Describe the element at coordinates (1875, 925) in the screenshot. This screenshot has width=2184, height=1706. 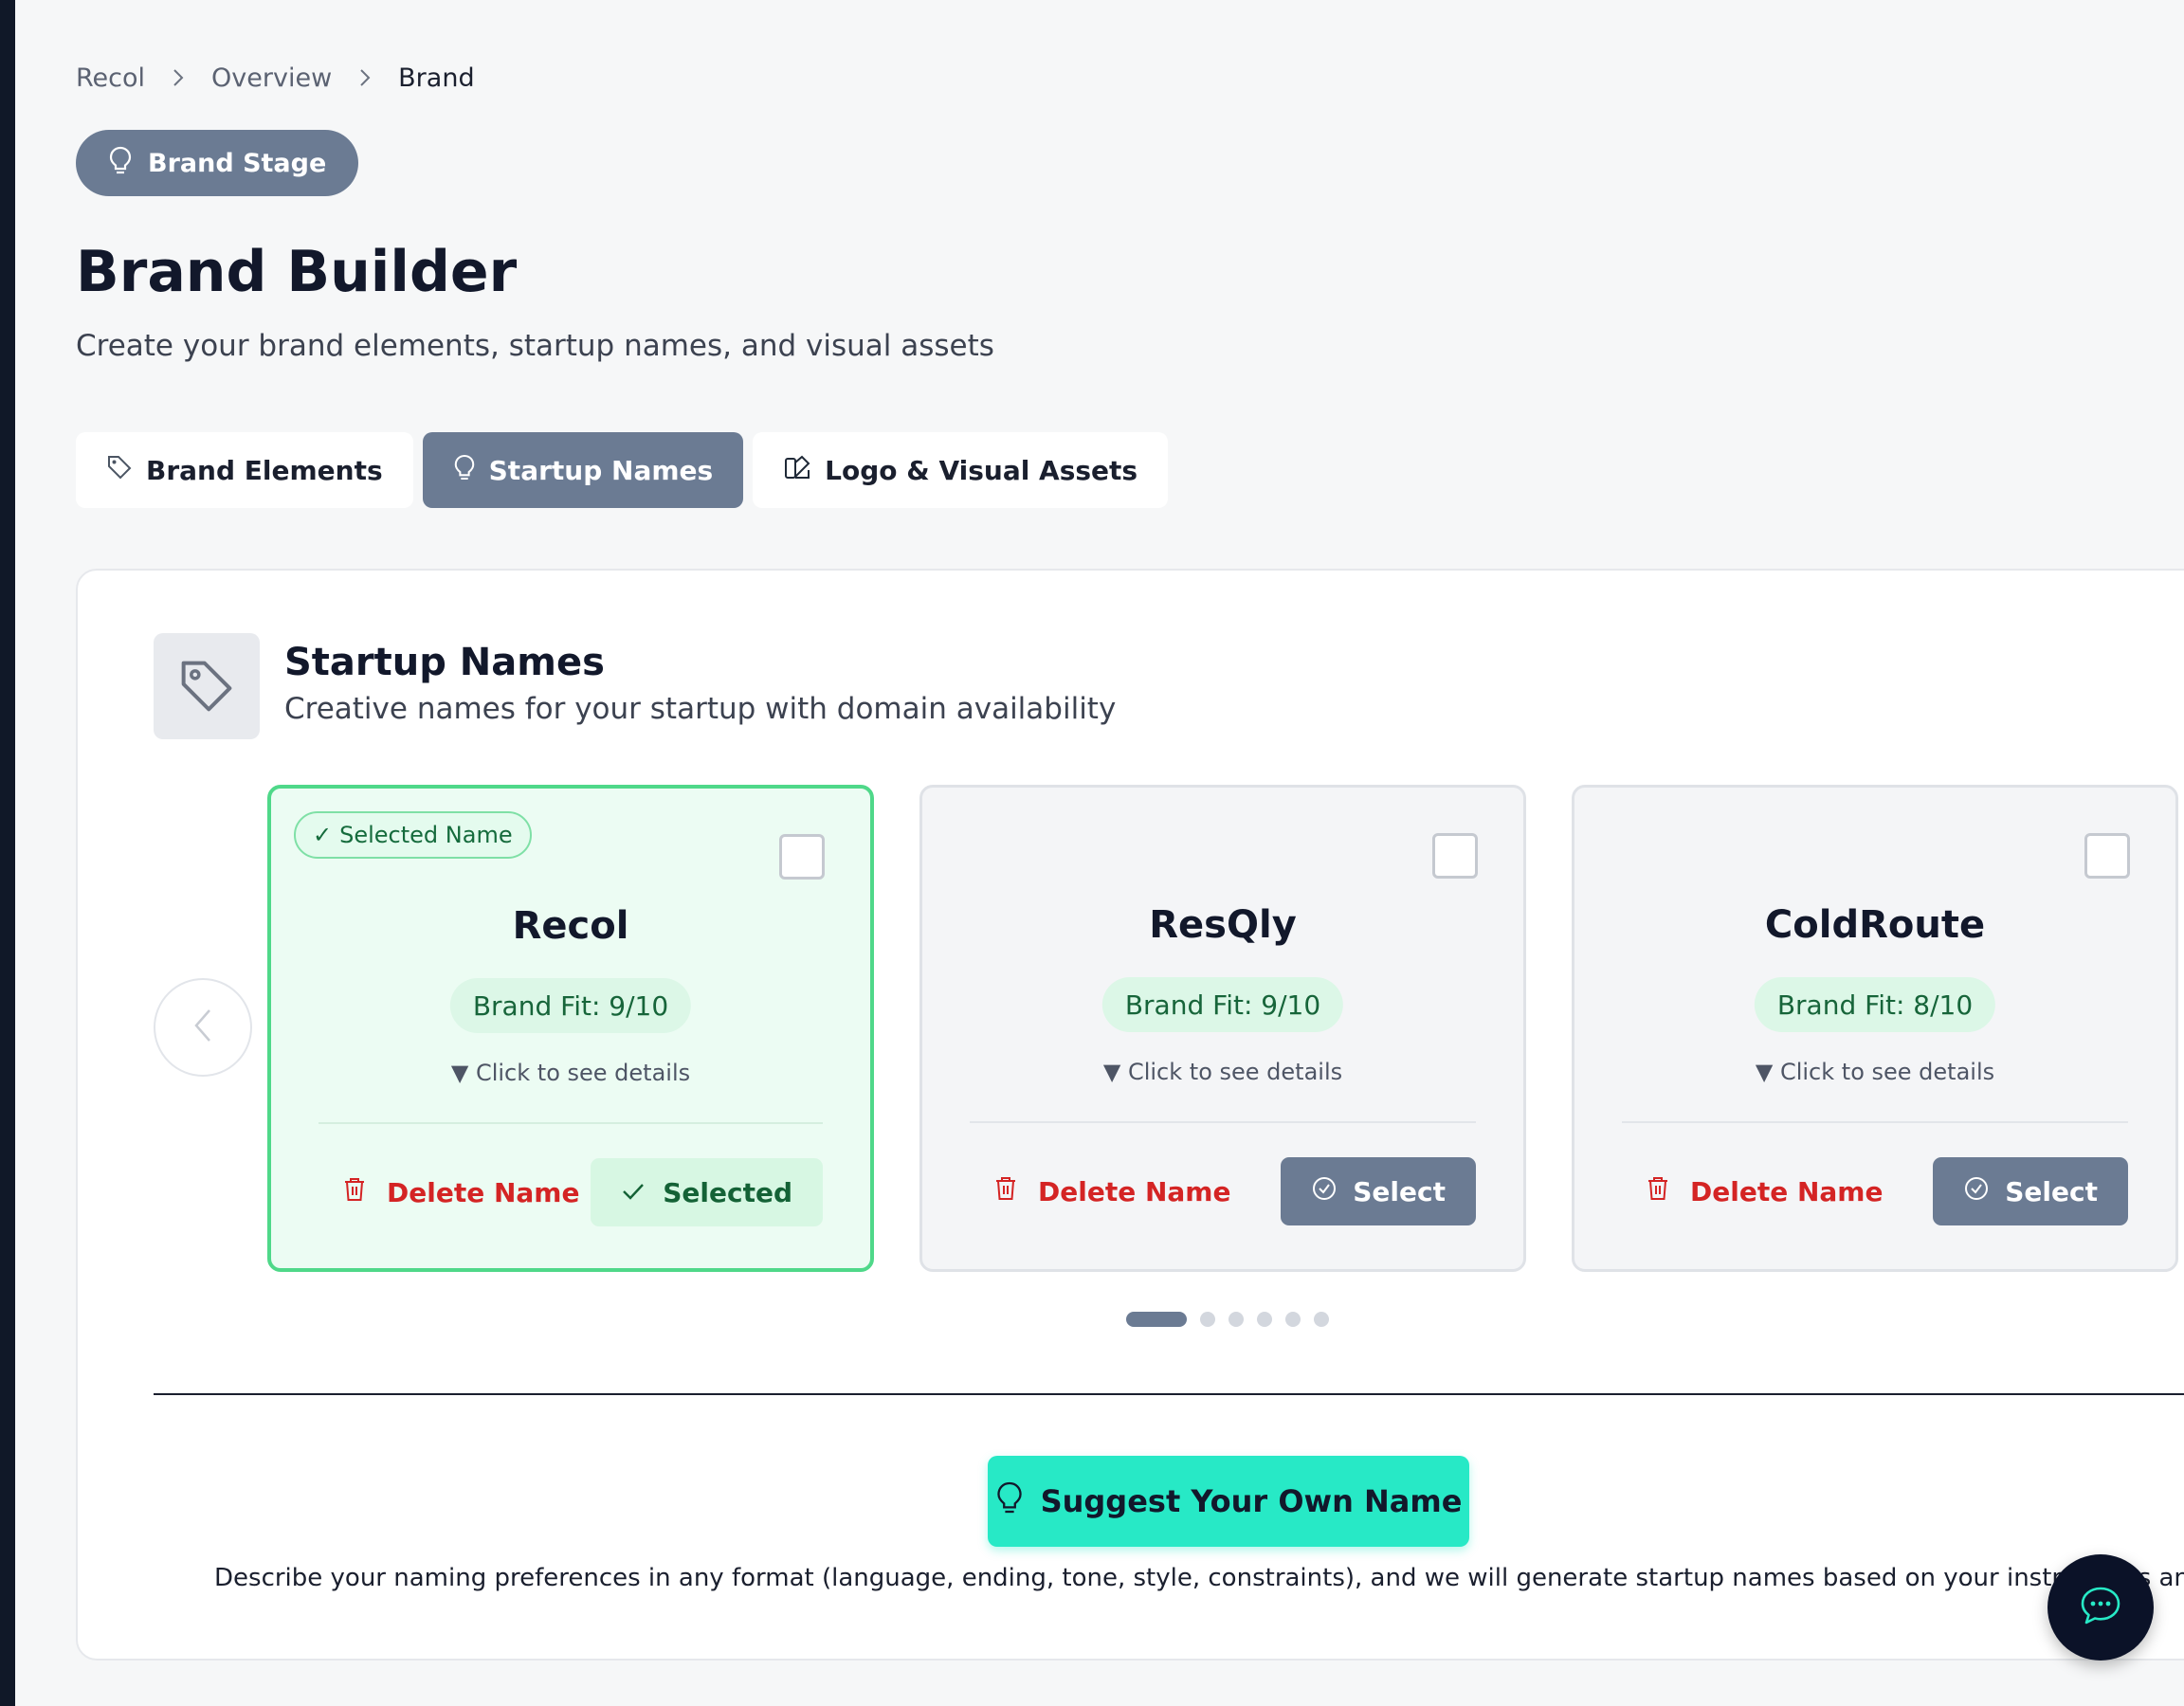
I see `name-title: ColdRoute` at that location.